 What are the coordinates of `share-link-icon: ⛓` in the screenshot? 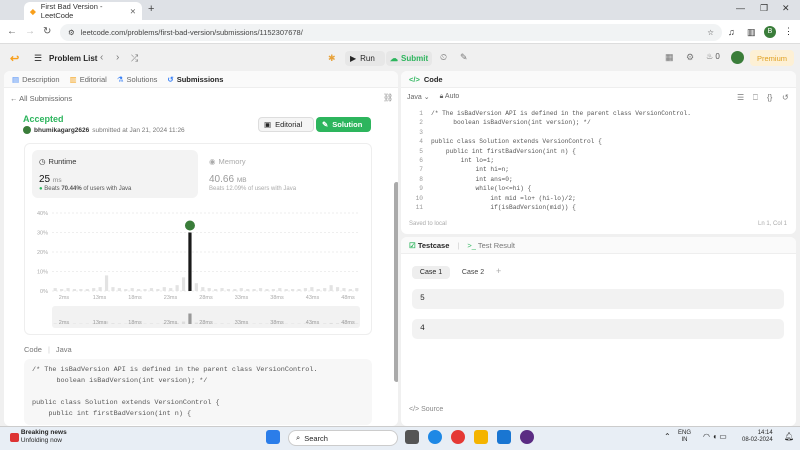 It's located at (388, 97).